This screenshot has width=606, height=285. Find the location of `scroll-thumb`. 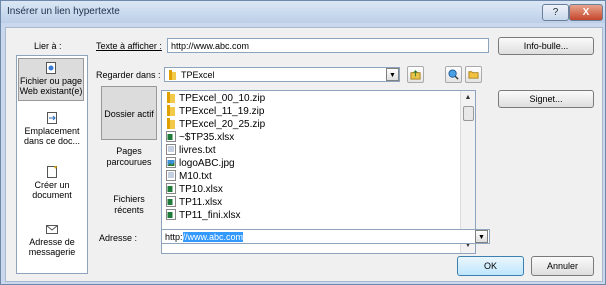

scroll-thumb is located at coordinates (468, 113).